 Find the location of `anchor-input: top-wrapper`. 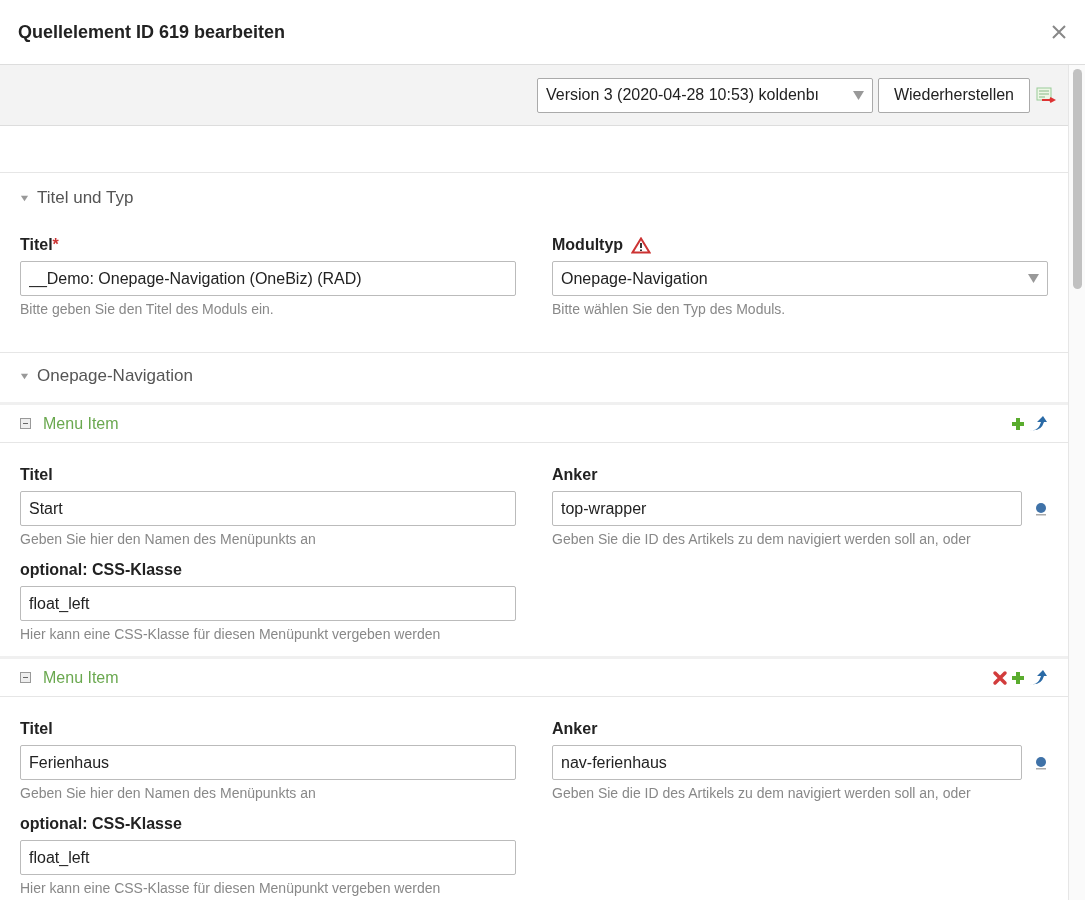

anchor-input: top-wrapper is located at coordinates (787, 508).